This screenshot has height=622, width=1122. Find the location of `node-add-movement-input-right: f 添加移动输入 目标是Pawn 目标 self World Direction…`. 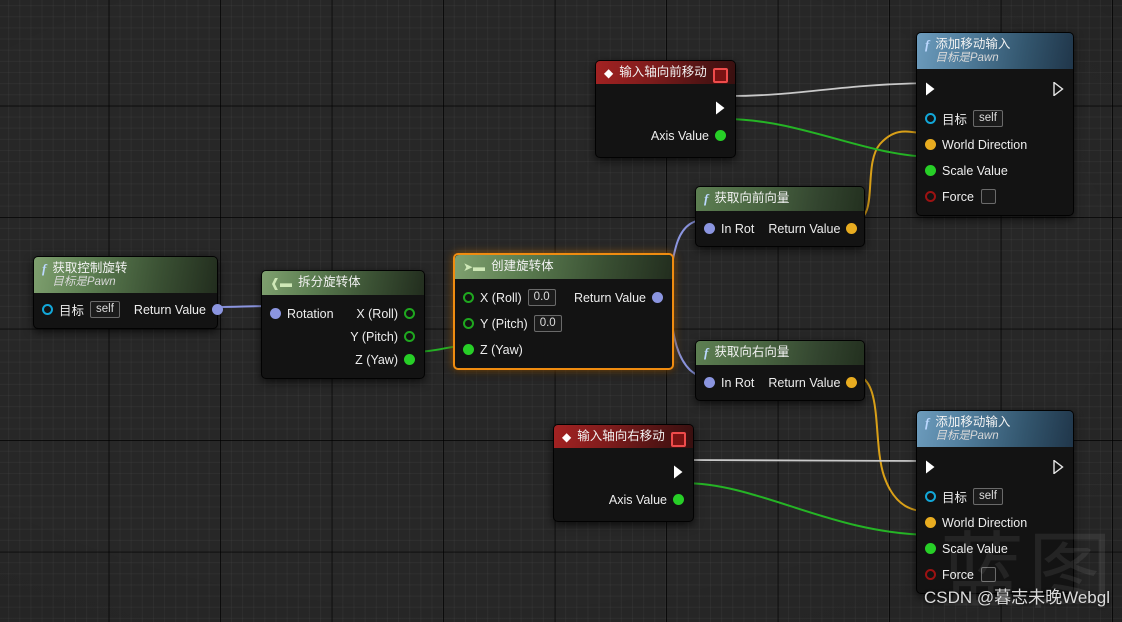

node-add-movement-input-right: f 添加移动输入 目标是Pawn 目标 self World Direction… is located at coordinates (995, 502).